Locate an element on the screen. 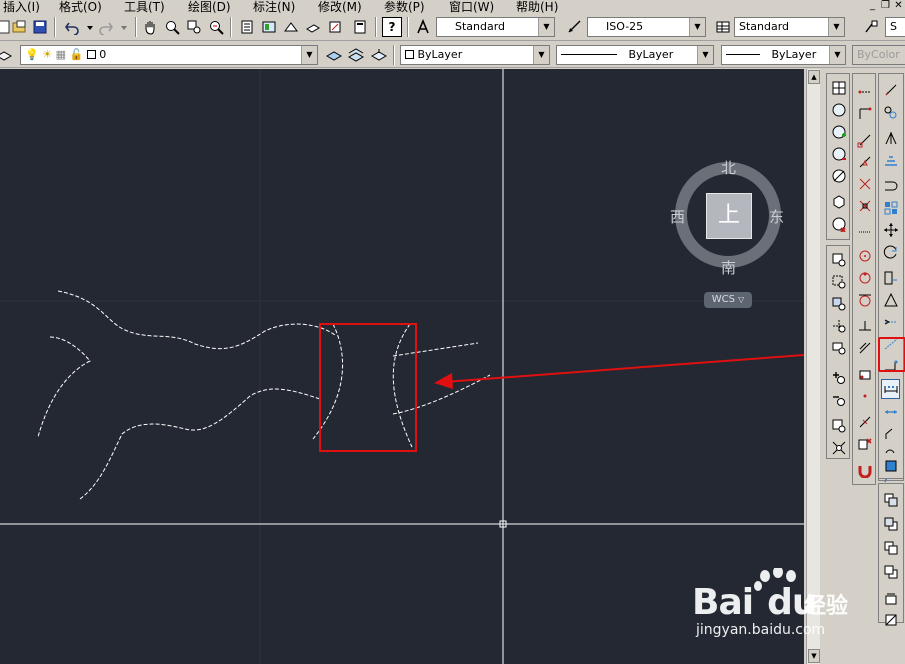  dim-continue-icon is located at coordinates (890, 389).